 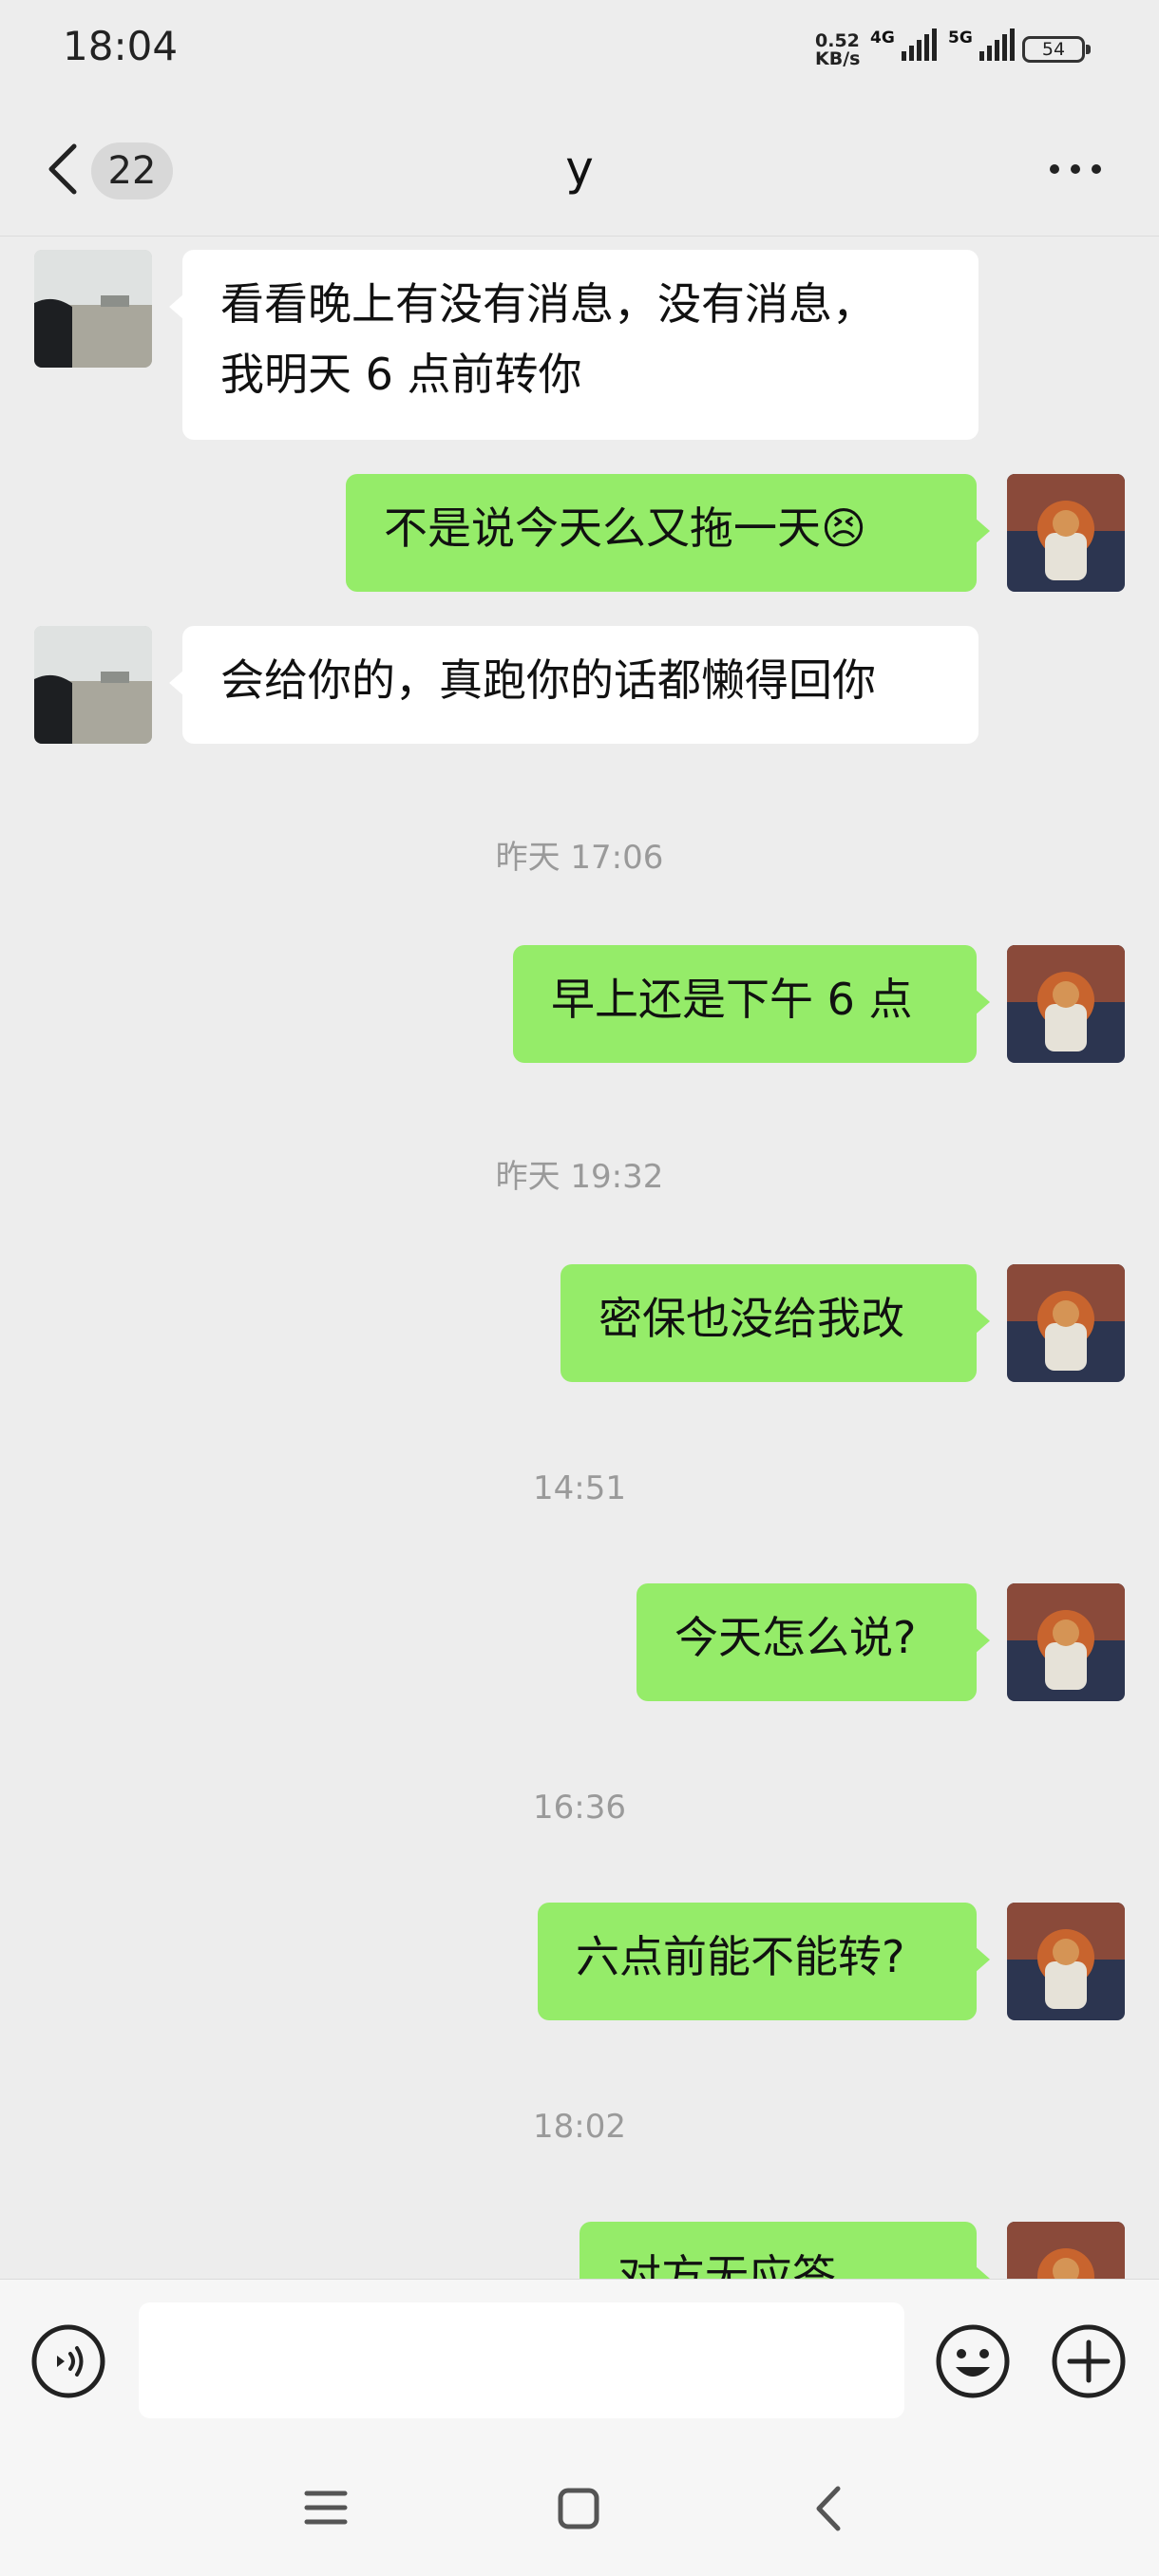 I want to click on message-text: 六点前能不能转?, so click(x=740, y=1956).